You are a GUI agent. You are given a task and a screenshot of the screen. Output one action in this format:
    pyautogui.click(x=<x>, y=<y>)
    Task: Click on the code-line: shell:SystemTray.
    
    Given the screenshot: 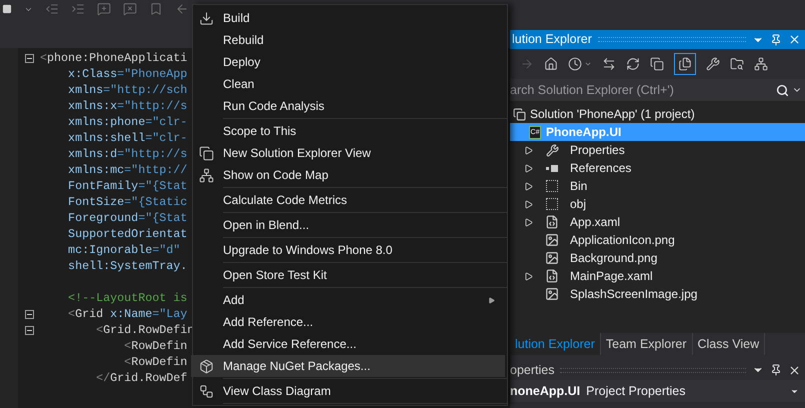 What is the action you would take?
    pyautogui.click(x=127, y=266)
    